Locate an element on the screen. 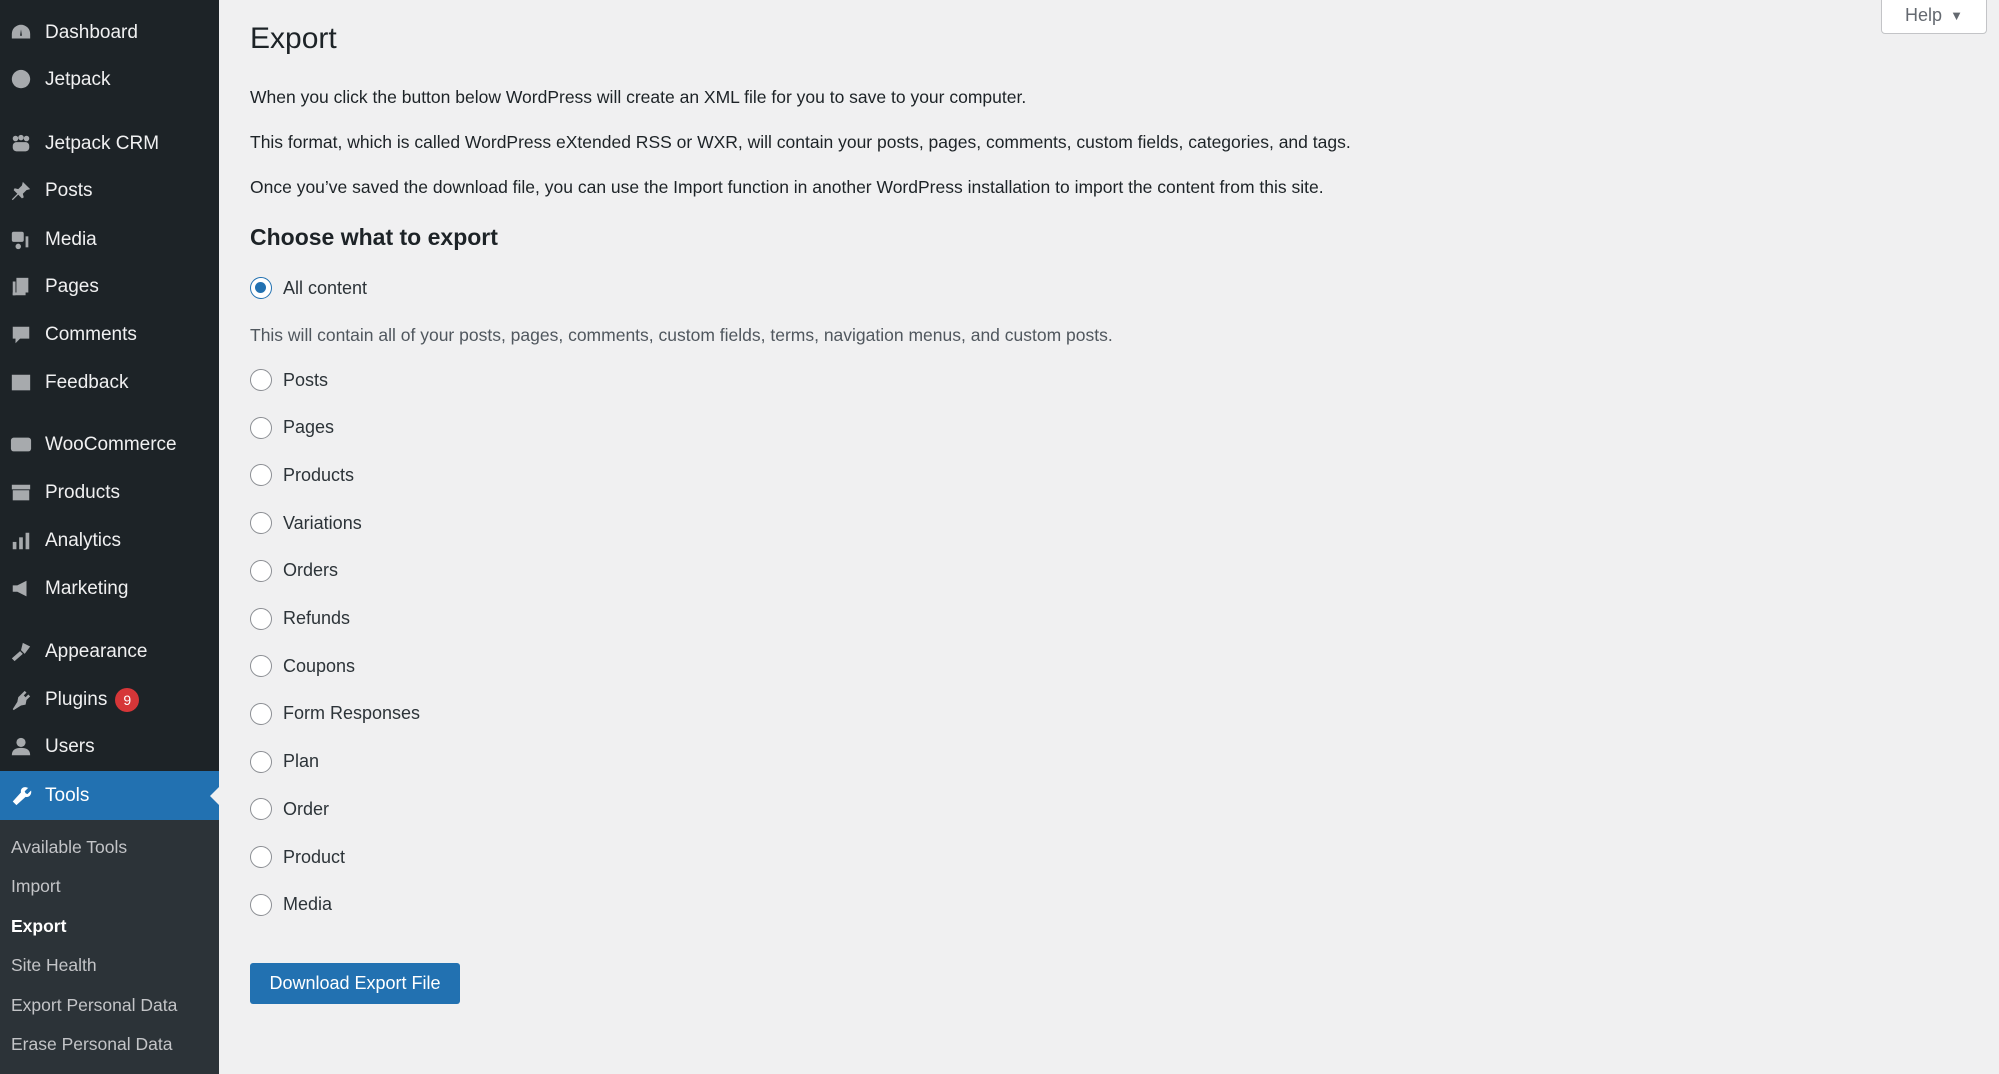 The width and height of the screenshot is (1999, 1074). radio-all-content: All content is located at coordinates (308, 288).